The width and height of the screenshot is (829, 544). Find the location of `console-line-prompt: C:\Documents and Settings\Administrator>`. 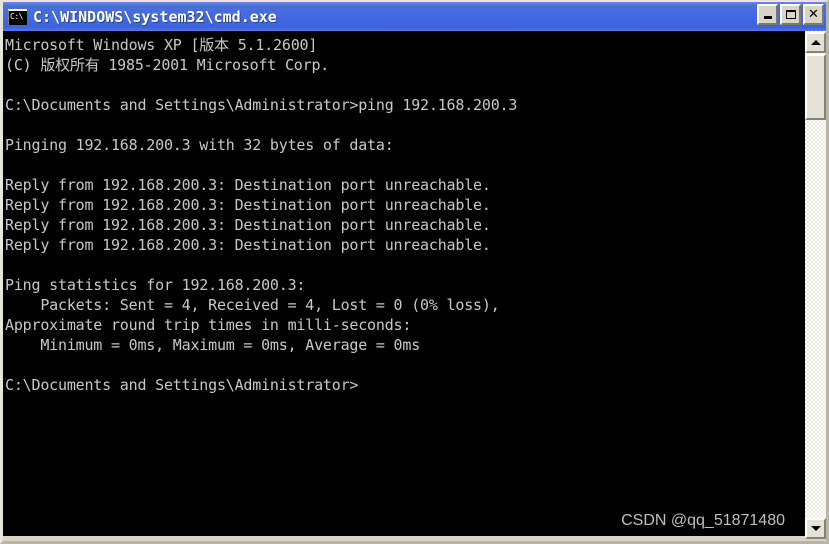

console-line-prompt: C:\Documents and Settings\Administrator> is located at coordinates (182, 385).